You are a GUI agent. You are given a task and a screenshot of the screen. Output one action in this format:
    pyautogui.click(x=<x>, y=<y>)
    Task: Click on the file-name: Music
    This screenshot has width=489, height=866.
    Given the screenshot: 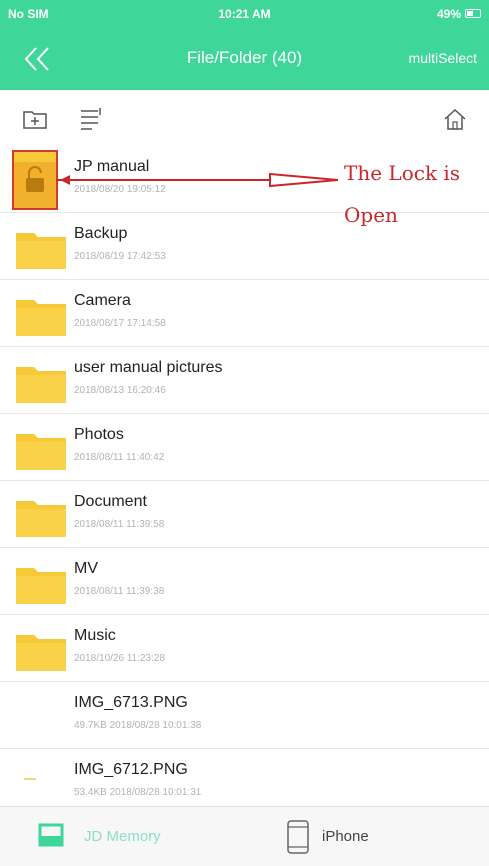 What is the action you would take?
    pyautogui.click(x=95, y=635)
    